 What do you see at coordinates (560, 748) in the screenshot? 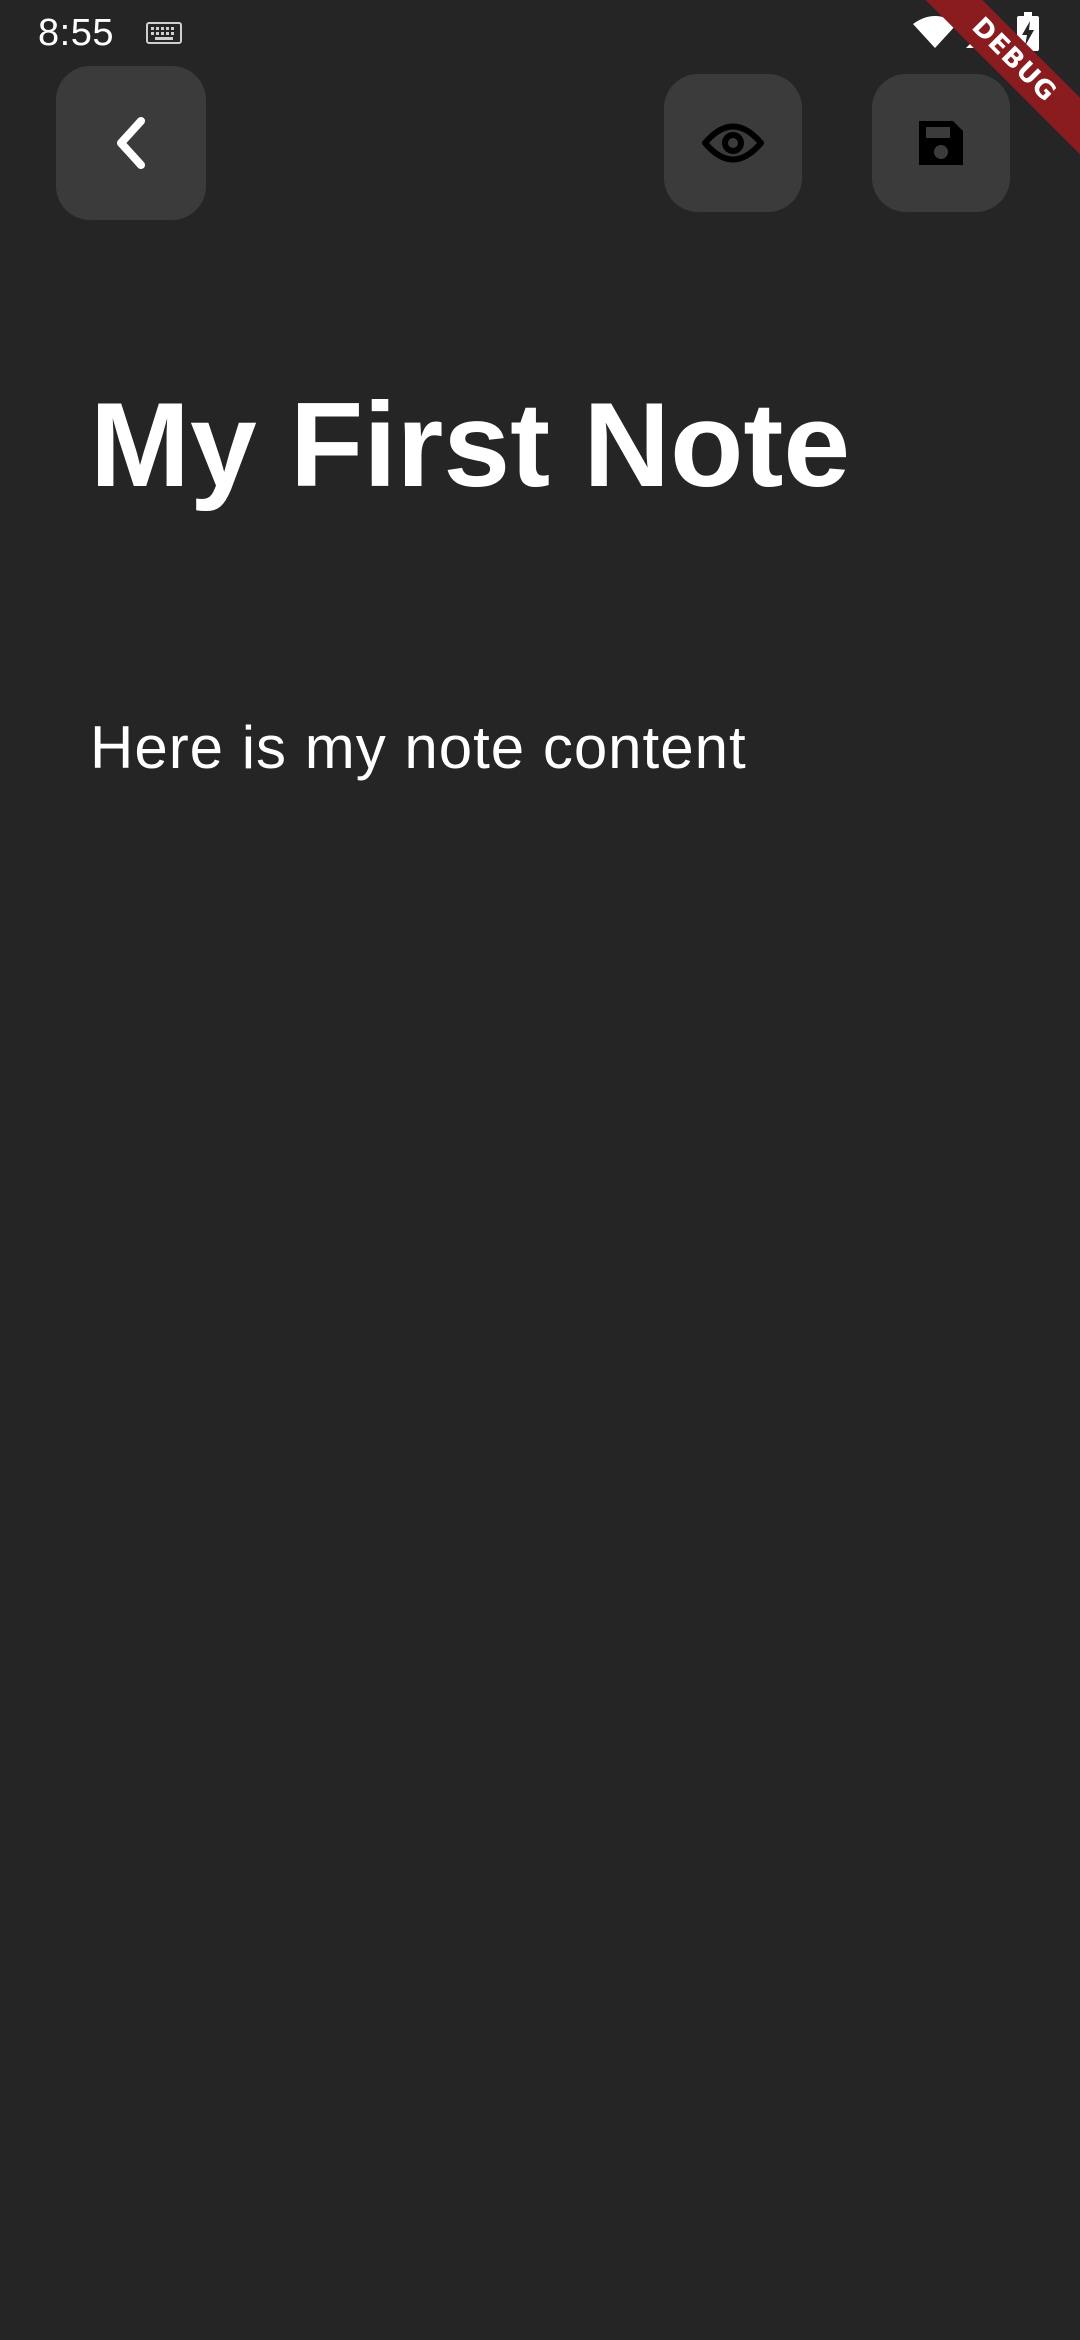
I see `note-content: Here is my note content` at bounding box center [560, 748].